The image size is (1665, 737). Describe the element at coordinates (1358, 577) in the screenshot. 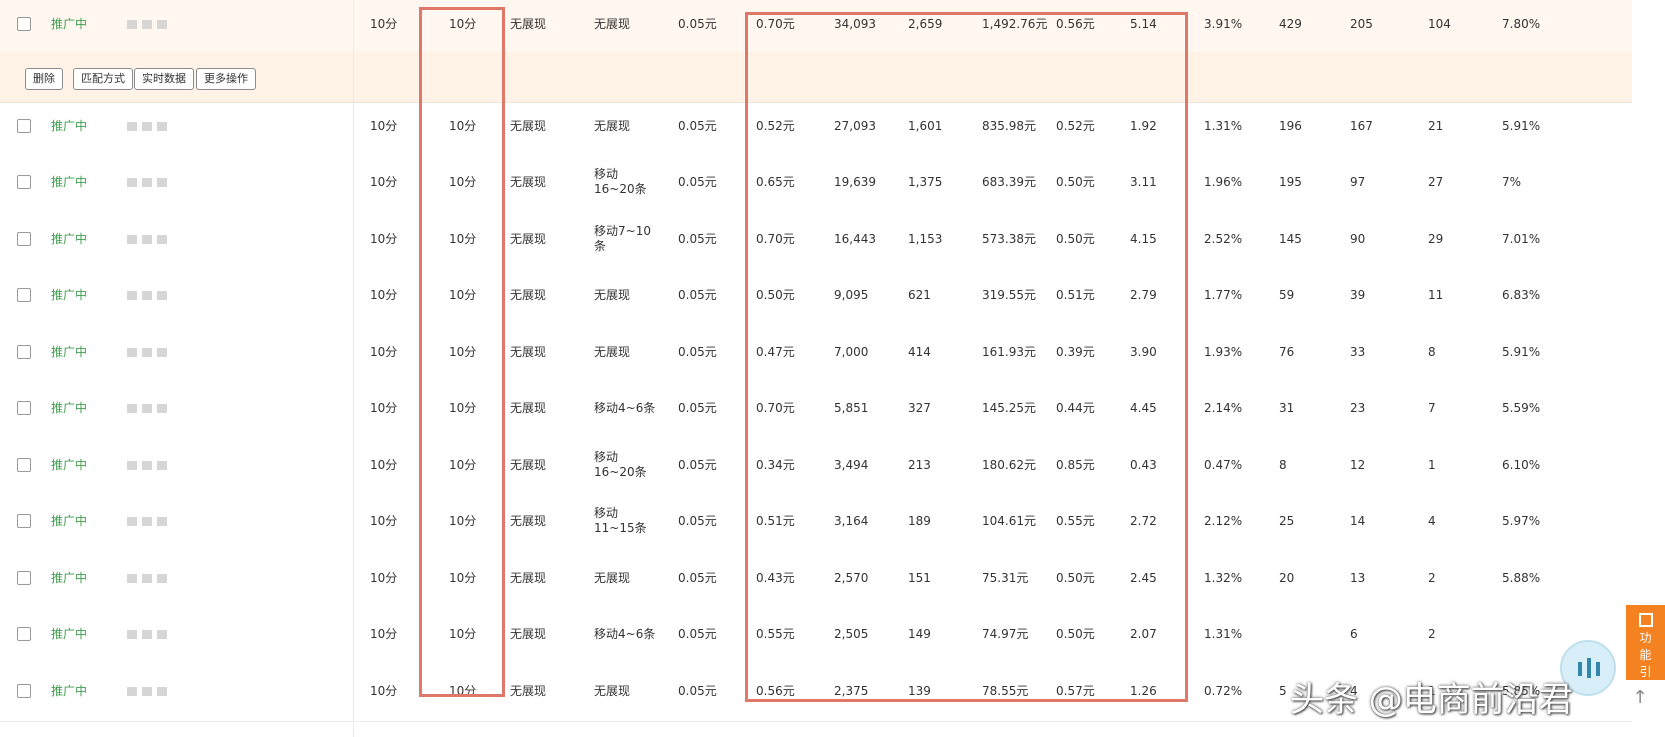

I see `row-metric-14: 13` at that location.